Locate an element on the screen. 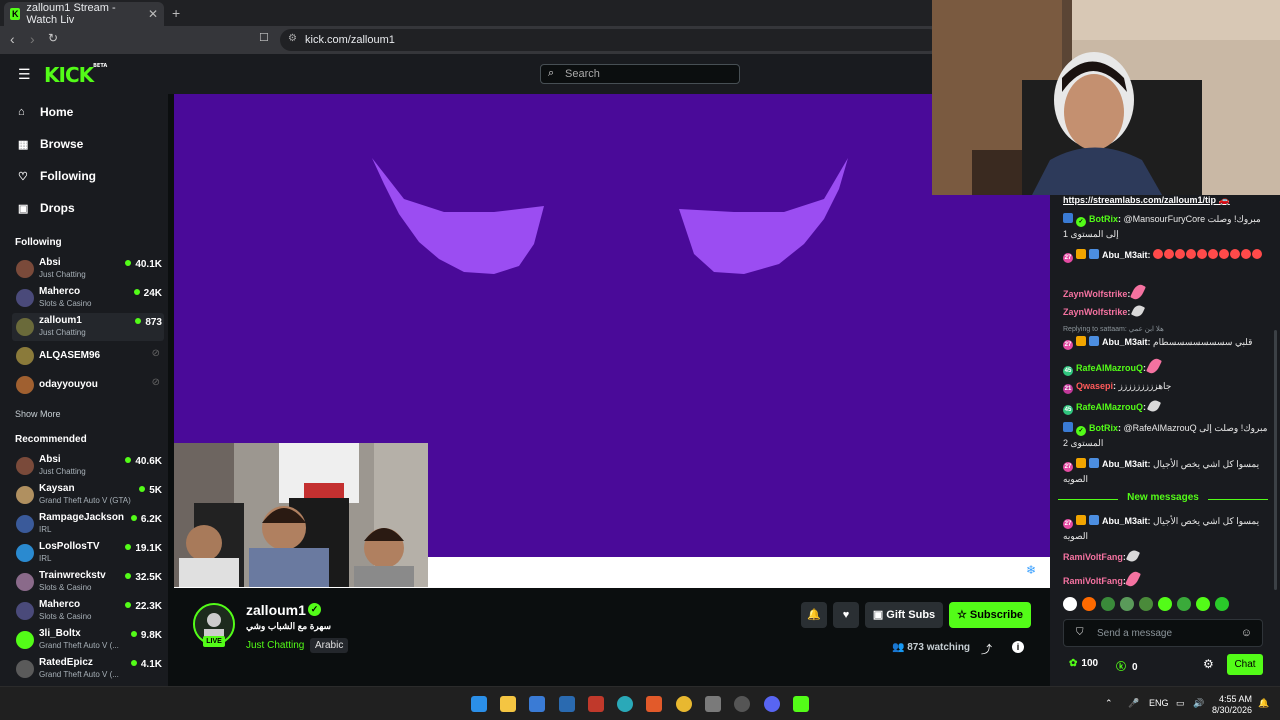 The width and height of the screenshot is (1280, 720). voicemeeter-icon is located at coordinates (596, 704).